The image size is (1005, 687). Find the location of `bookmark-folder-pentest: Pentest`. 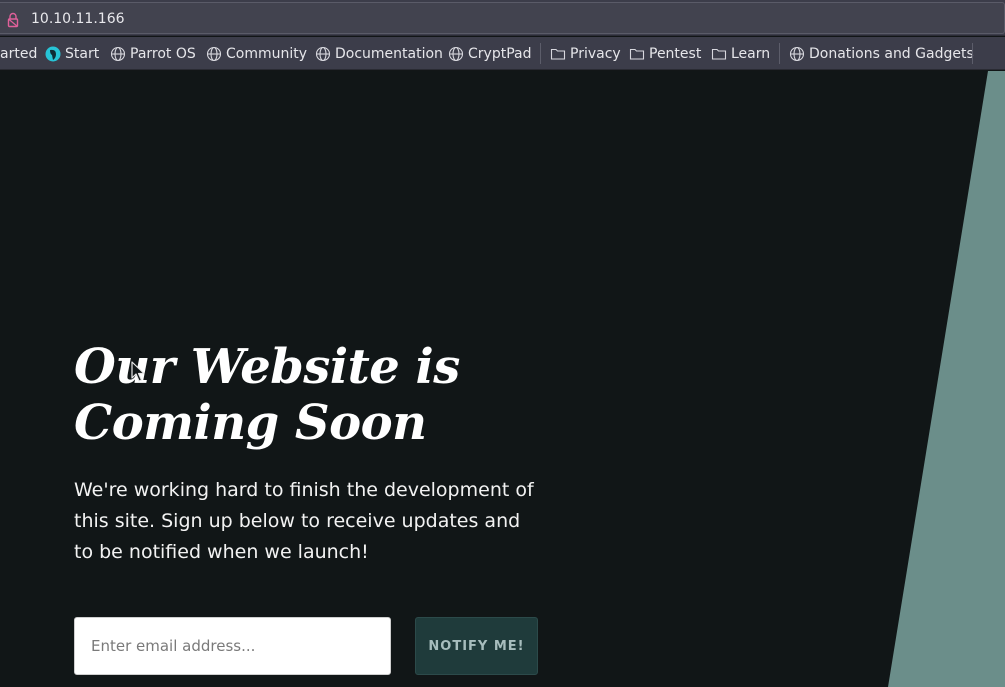

bookmark-folder-pentest: Pentest is located at coordinates (665, 53).